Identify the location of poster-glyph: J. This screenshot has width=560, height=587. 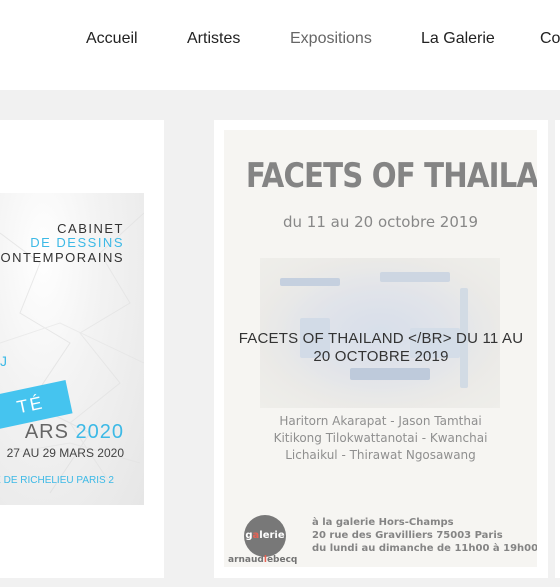
(3, 361).